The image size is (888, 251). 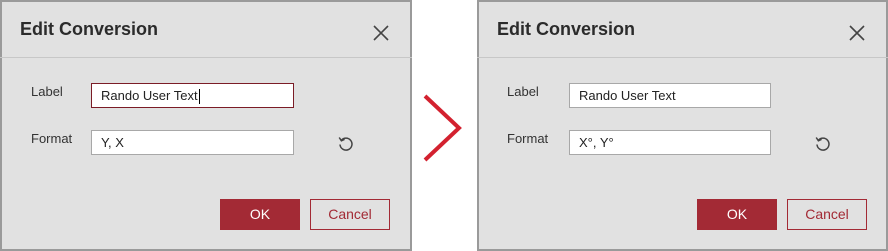 I want to click on format-input-value: X°, Y°, so click(x=596, y=142).